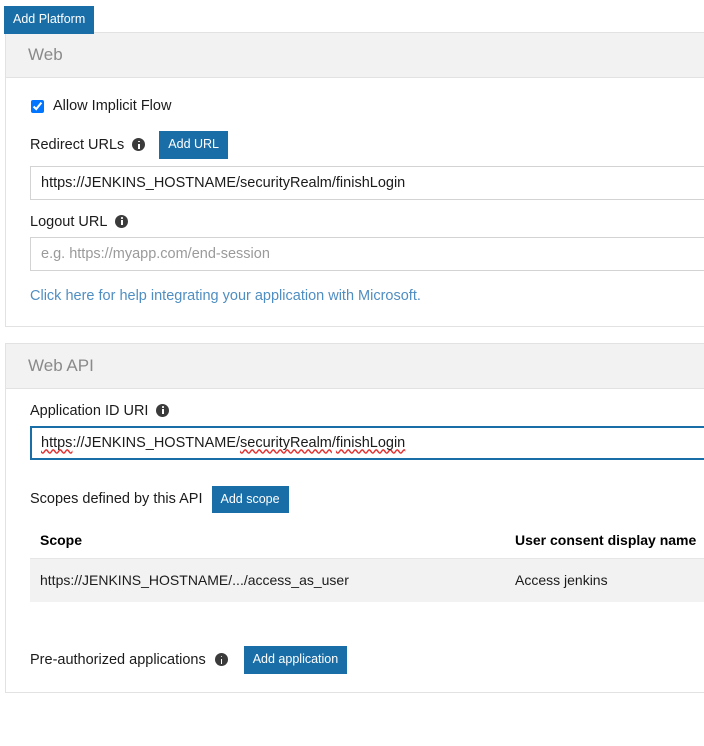  What do you see at coordinates (116, 499) in the screenshot?
I see `scopes-label: Scopes defined by this API` at bounding box center [116, 499].